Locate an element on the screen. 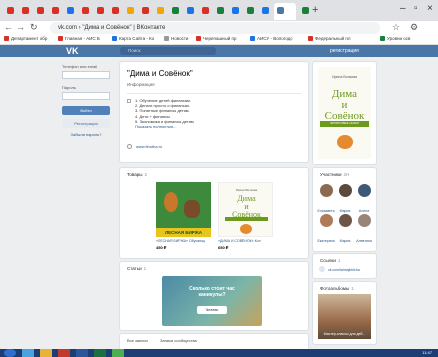 The width and height of the screenshot is (438, 357). bookmark-item: Черепашный пр is located at coordinates (216, 38).